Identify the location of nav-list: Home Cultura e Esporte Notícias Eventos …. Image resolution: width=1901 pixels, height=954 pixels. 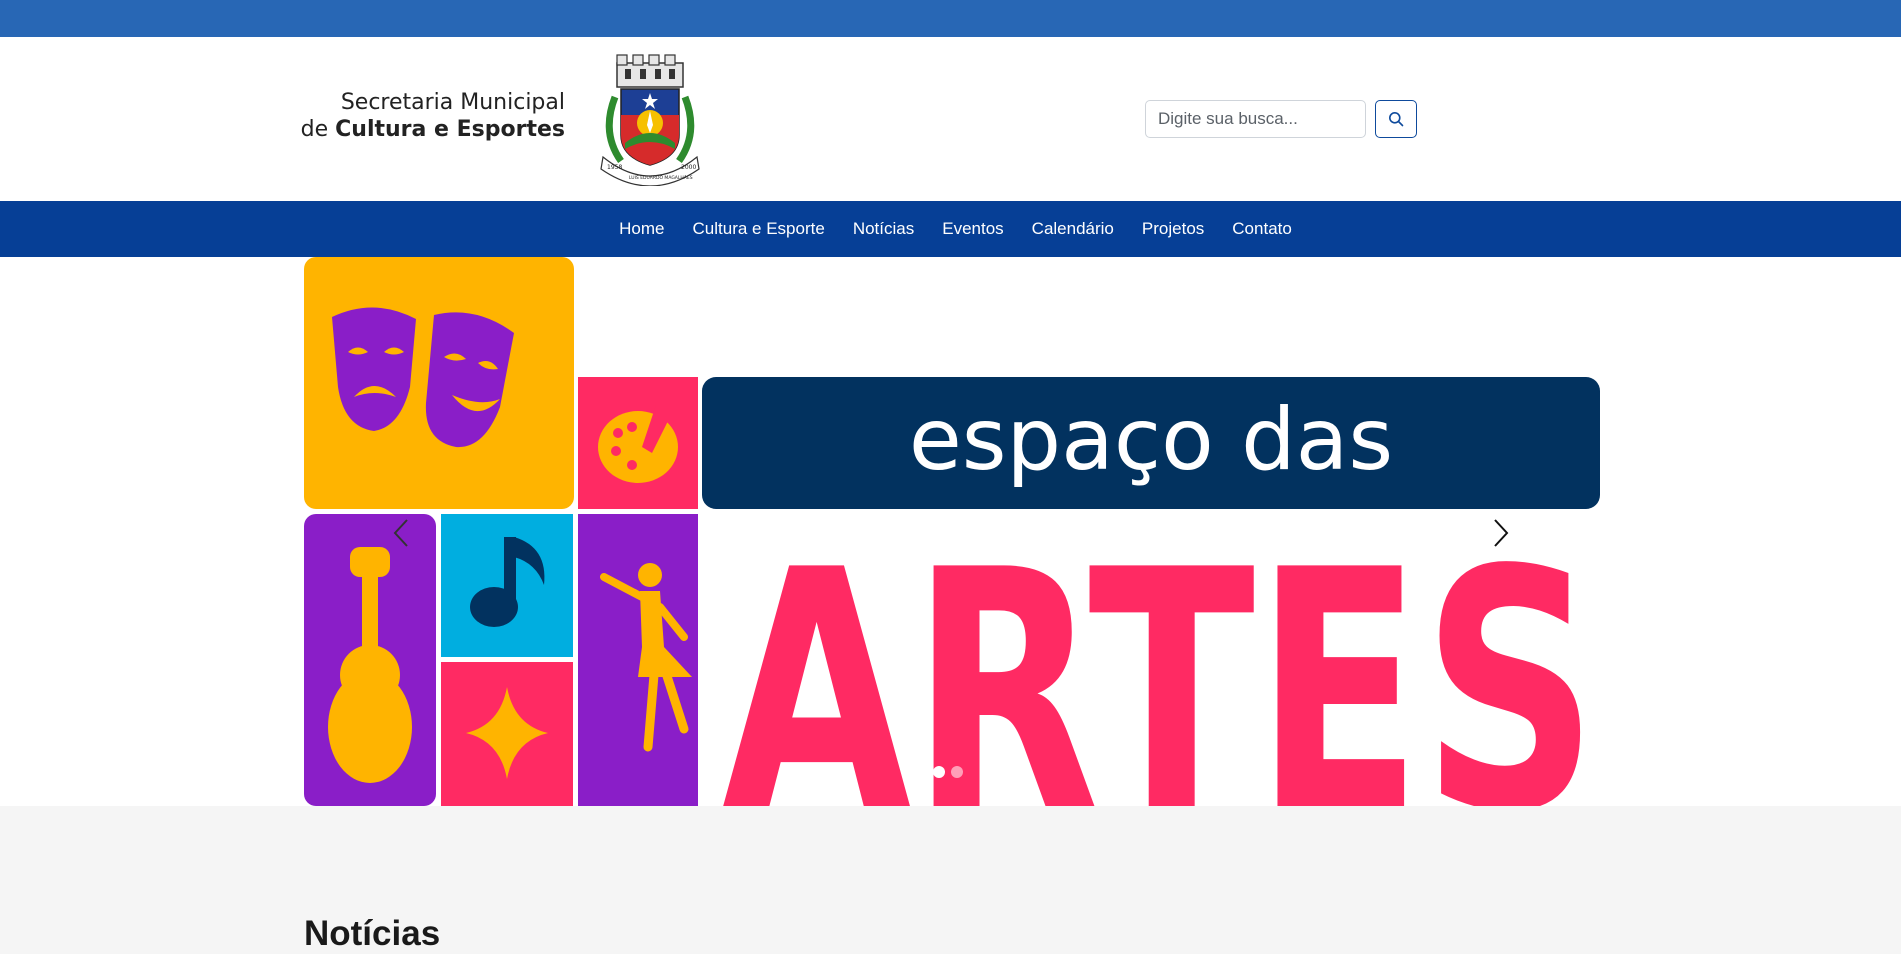
(950, 229).